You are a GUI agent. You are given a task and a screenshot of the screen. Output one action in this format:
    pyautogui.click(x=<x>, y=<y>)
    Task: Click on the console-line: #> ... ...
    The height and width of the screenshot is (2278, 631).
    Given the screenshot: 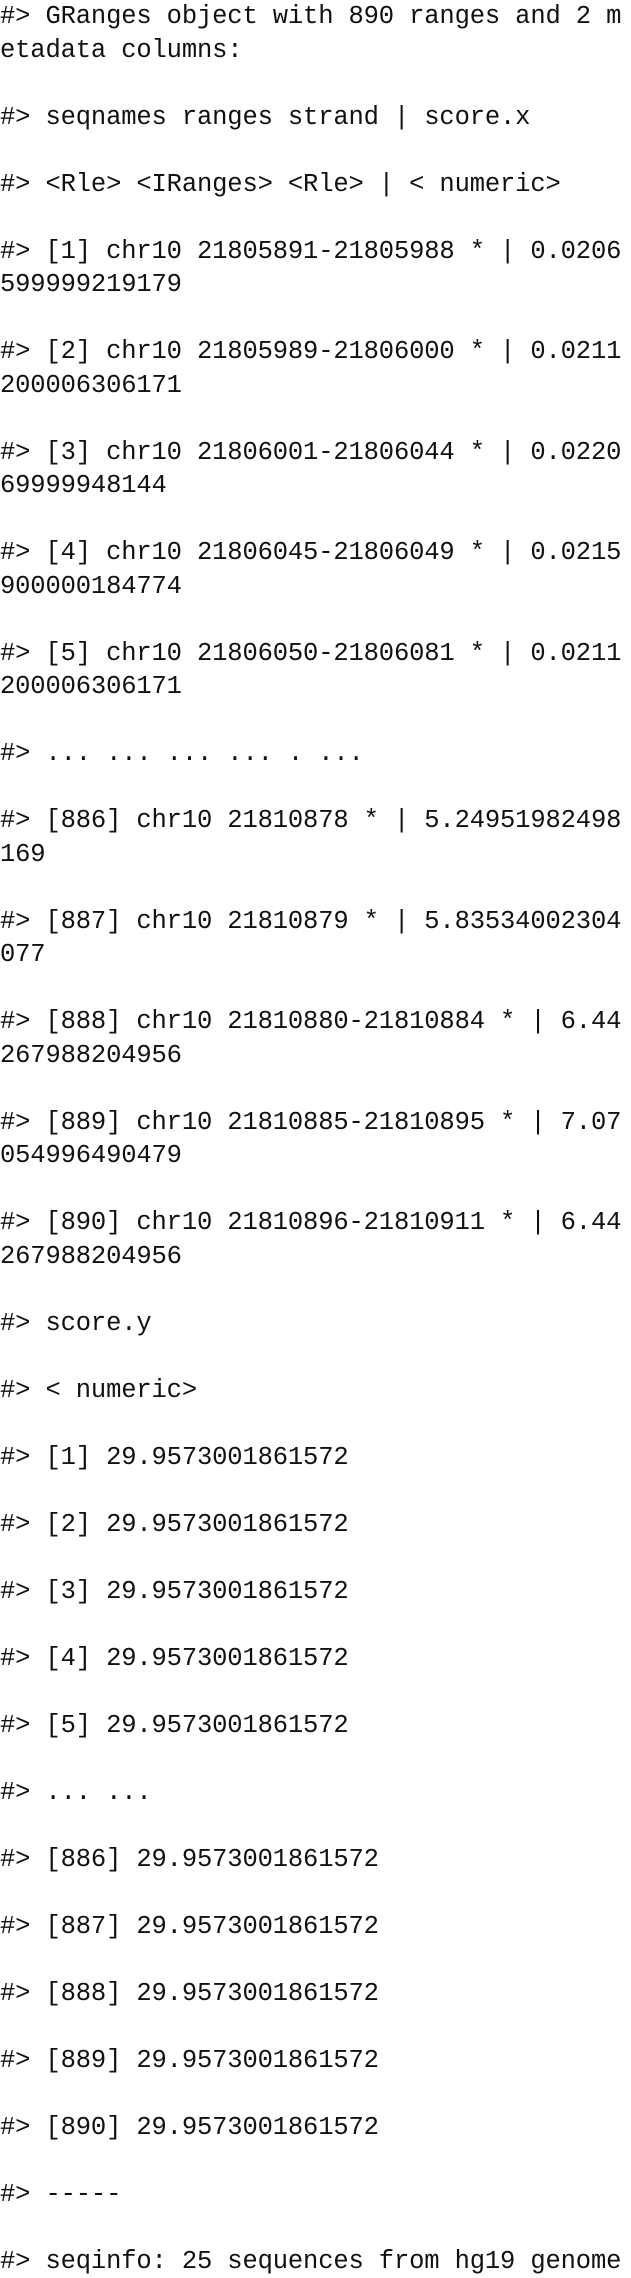 What is the action you would take?
    pyautogui.click(x=315, y=1793)
    